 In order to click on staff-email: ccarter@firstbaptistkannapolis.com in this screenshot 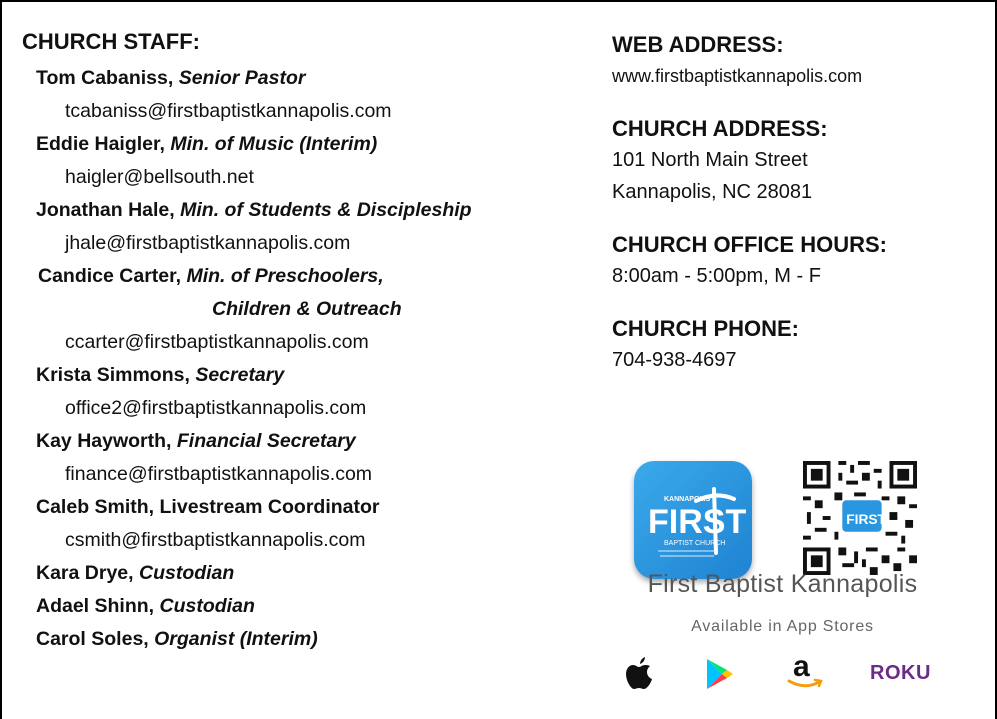, I will do `click(309, 342)`.